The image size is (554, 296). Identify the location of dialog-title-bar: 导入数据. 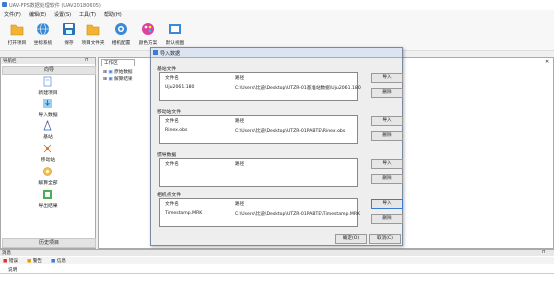
(276, 53).